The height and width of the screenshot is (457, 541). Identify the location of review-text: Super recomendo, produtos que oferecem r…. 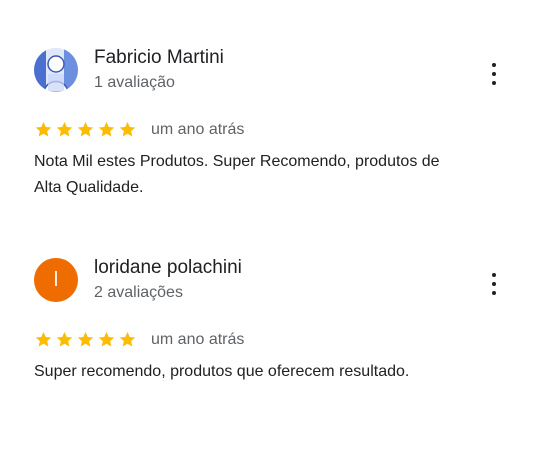
(222, 371).